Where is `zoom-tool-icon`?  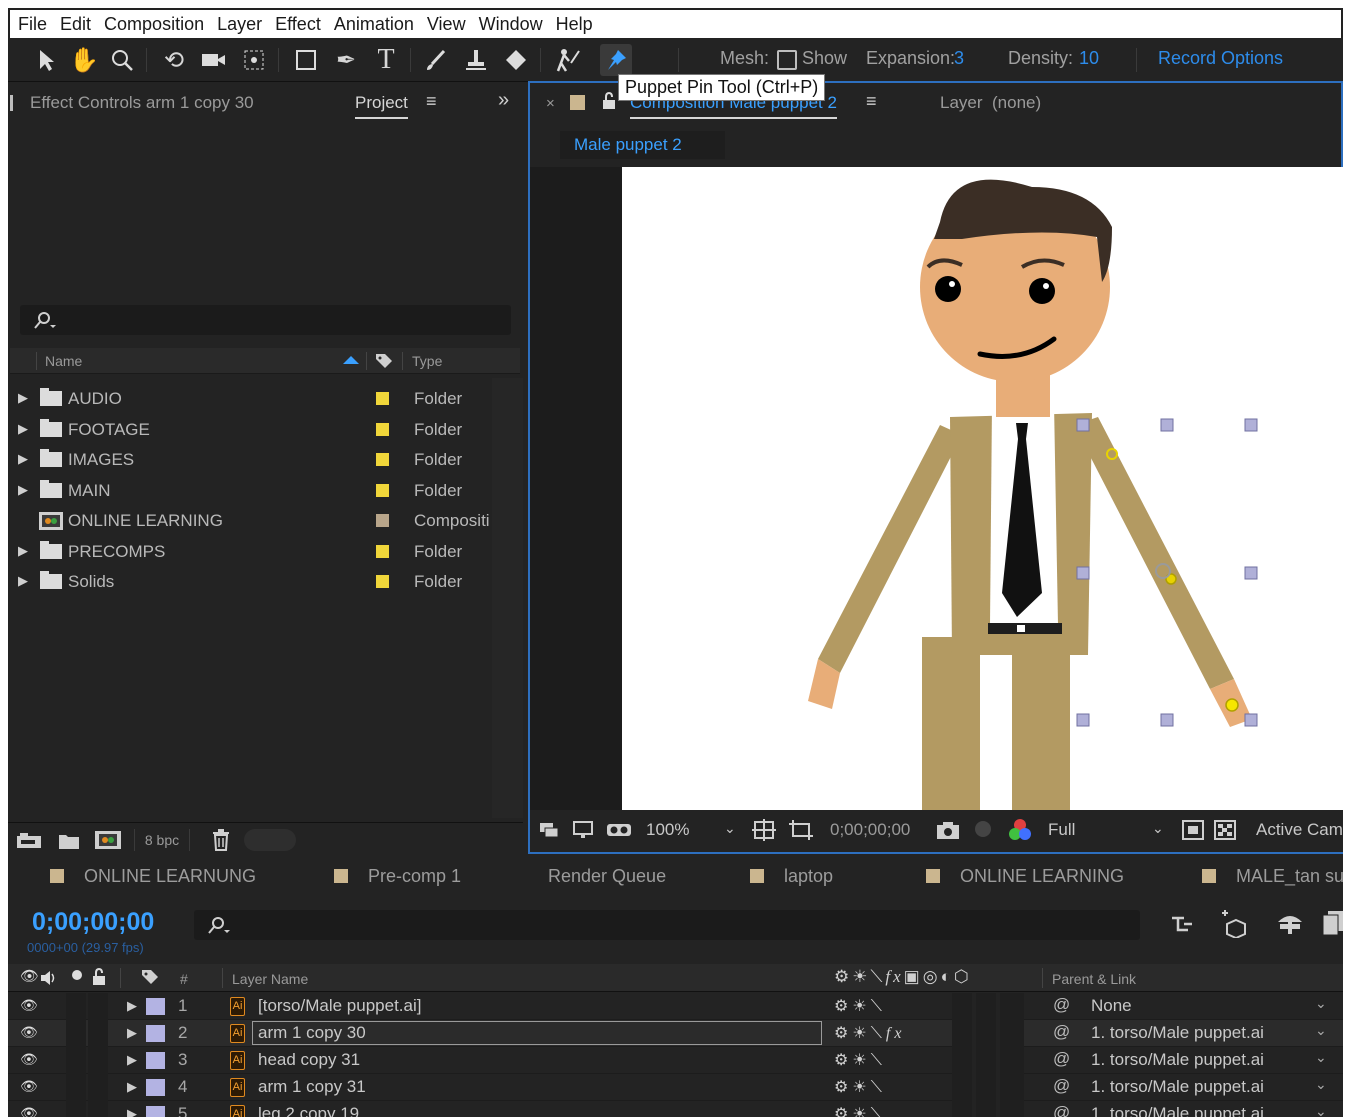
zoom-tool-icon is located at coordinates (122, 60).